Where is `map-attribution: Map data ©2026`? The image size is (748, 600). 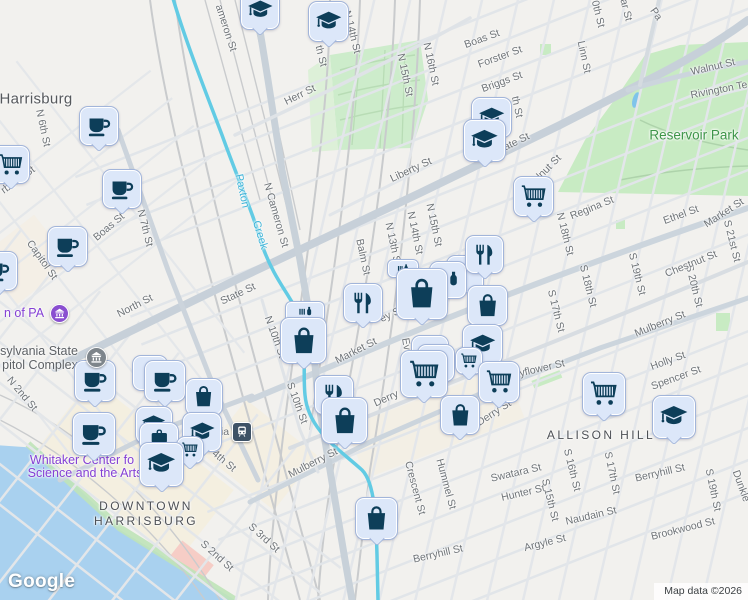
map-attribution: Map data ©2026 is located at coordinates (701, 591).